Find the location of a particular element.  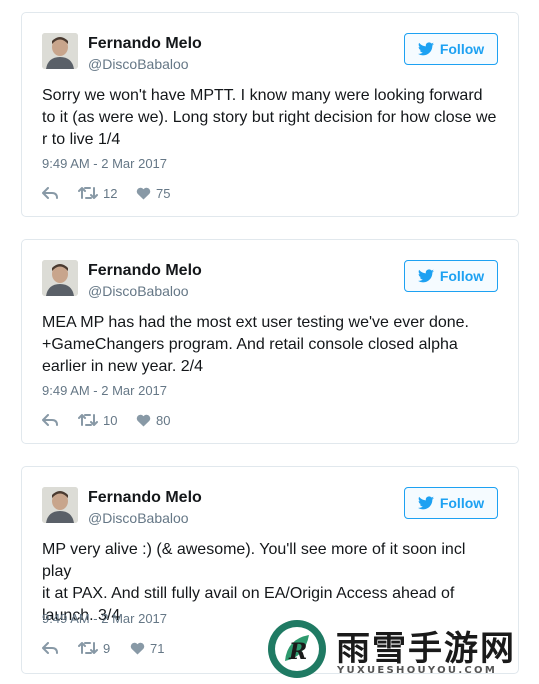

site-watermark: R 雨雪手游网 YUXUESHOUYOU.COM is located at coordinates (403, 651).